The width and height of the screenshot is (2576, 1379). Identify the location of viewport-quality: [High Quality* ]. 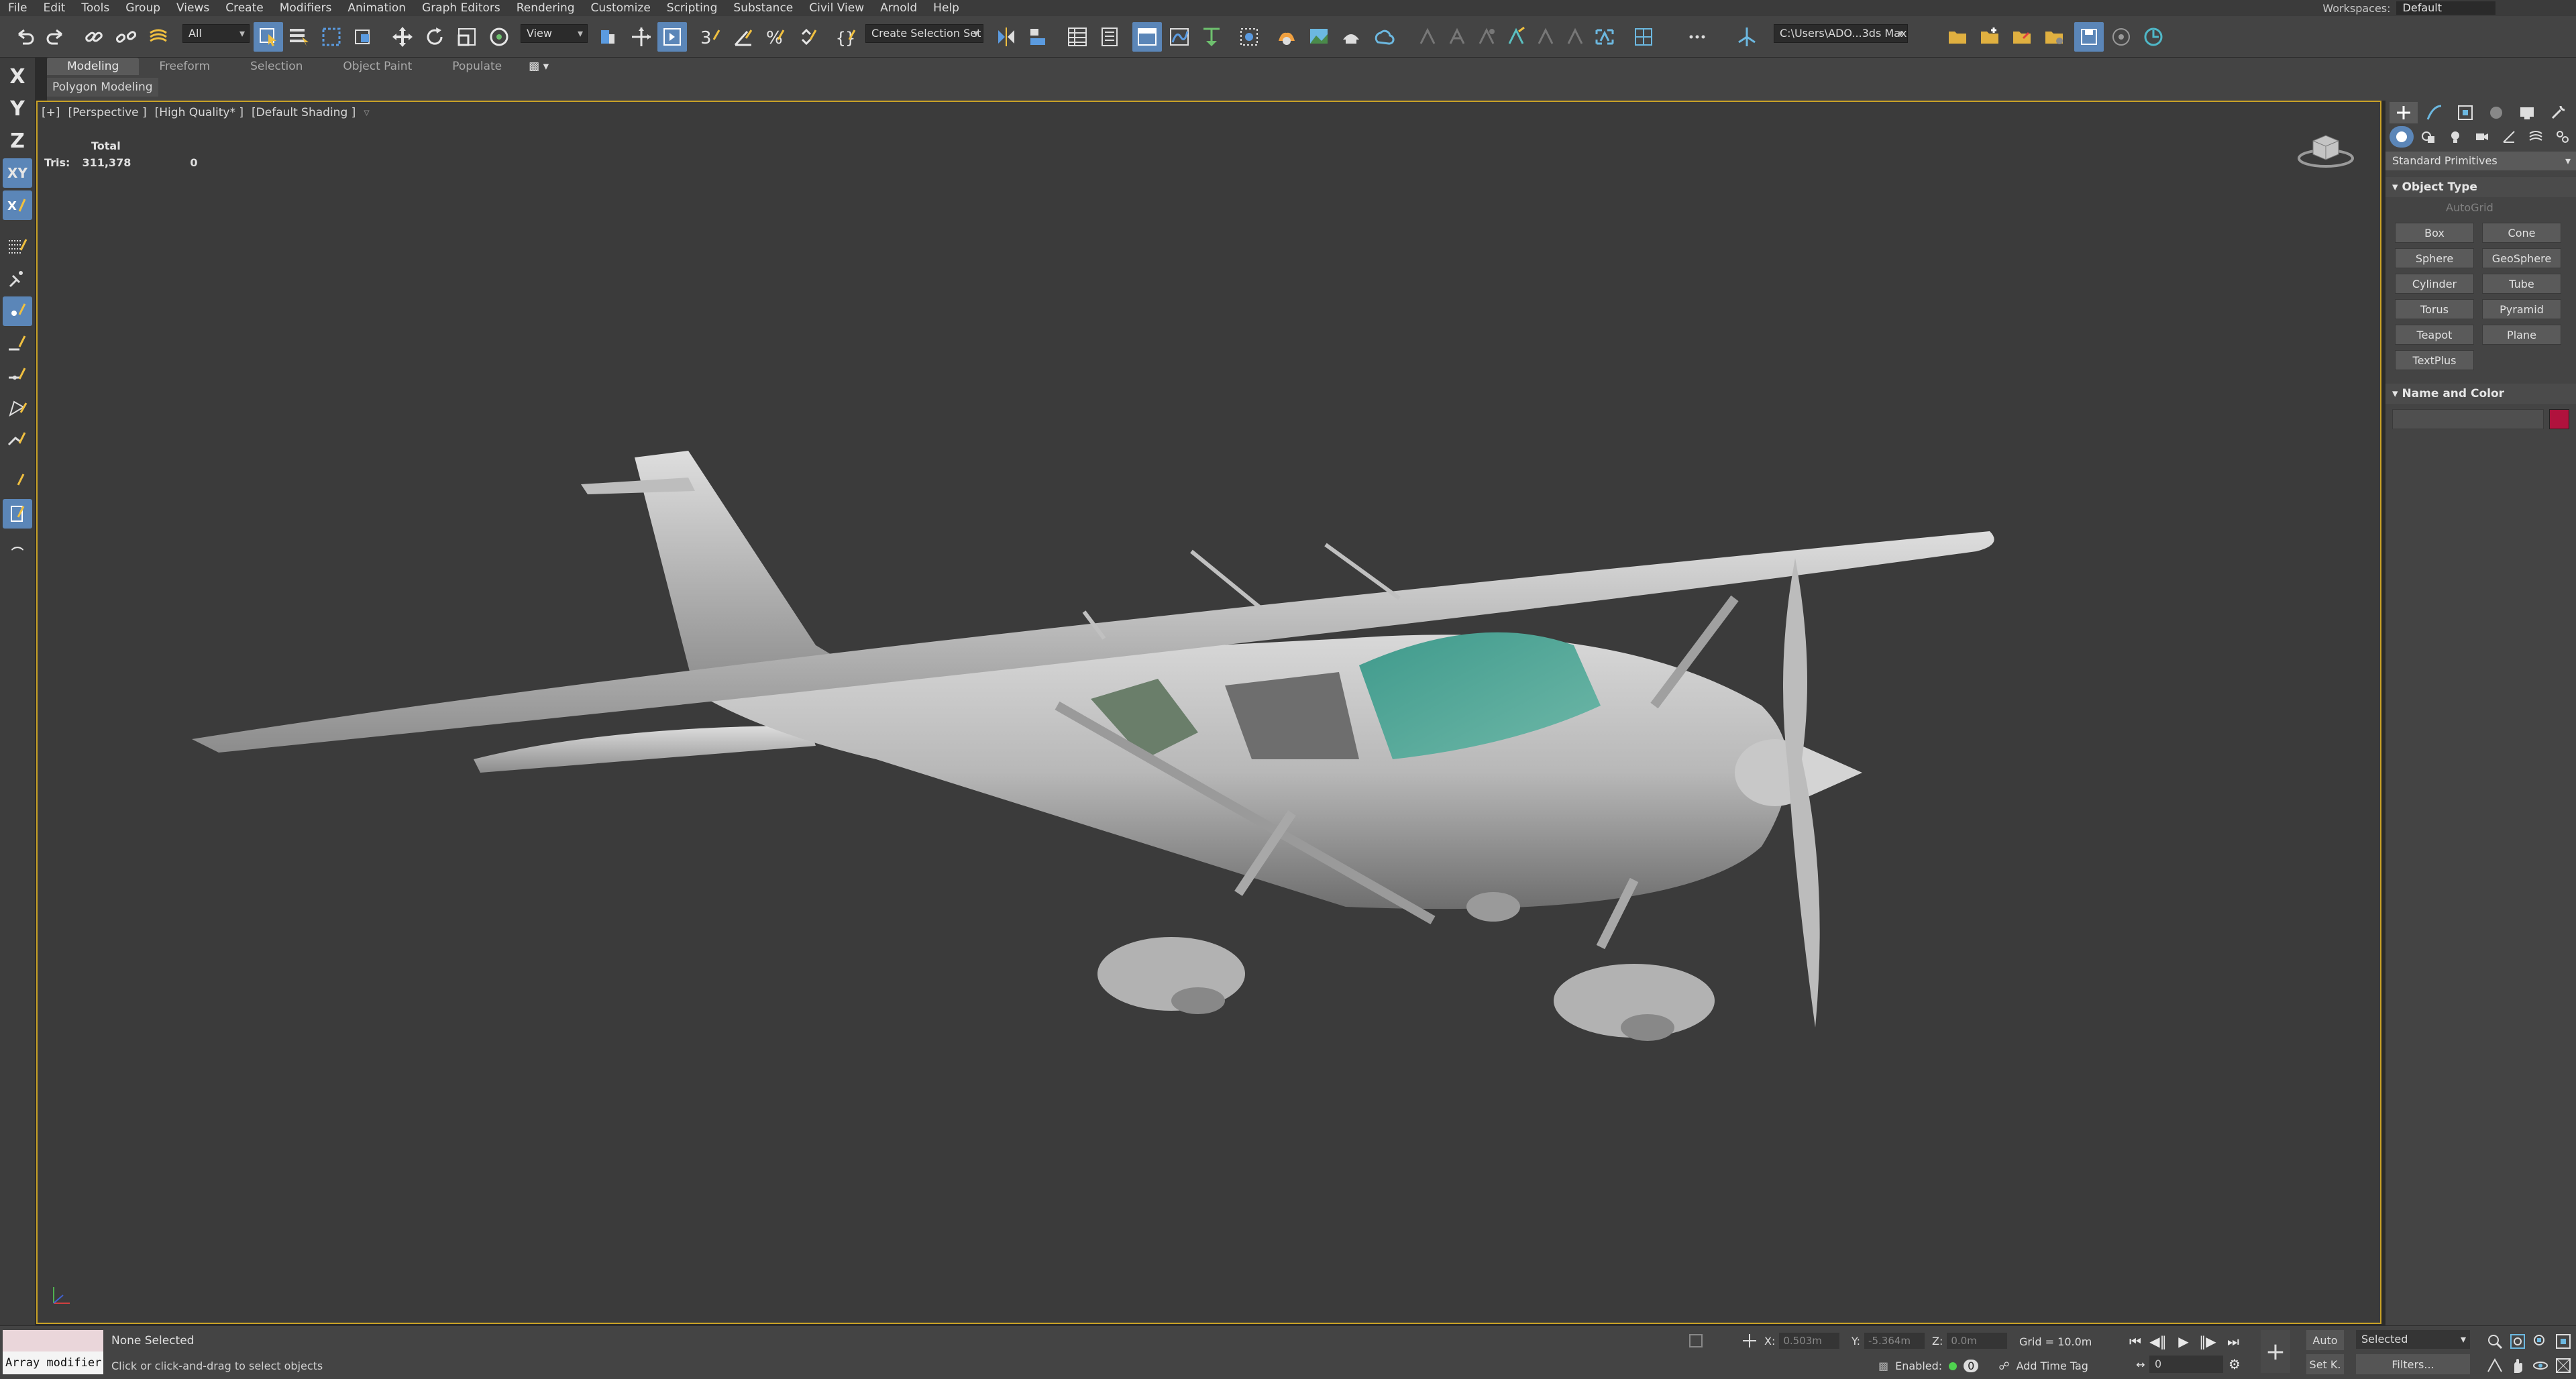
(199, 112).